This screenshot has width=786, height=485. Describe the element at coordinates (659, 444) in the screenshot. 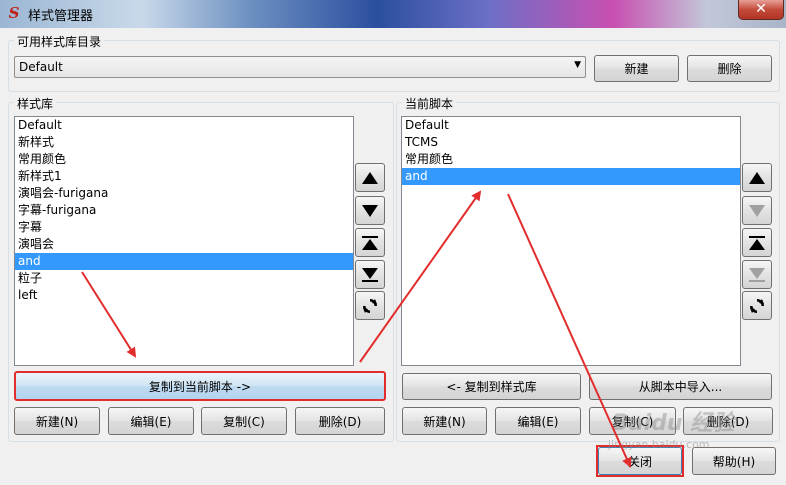

I see `watermark-url: jingyan.baidu.com` at that location.